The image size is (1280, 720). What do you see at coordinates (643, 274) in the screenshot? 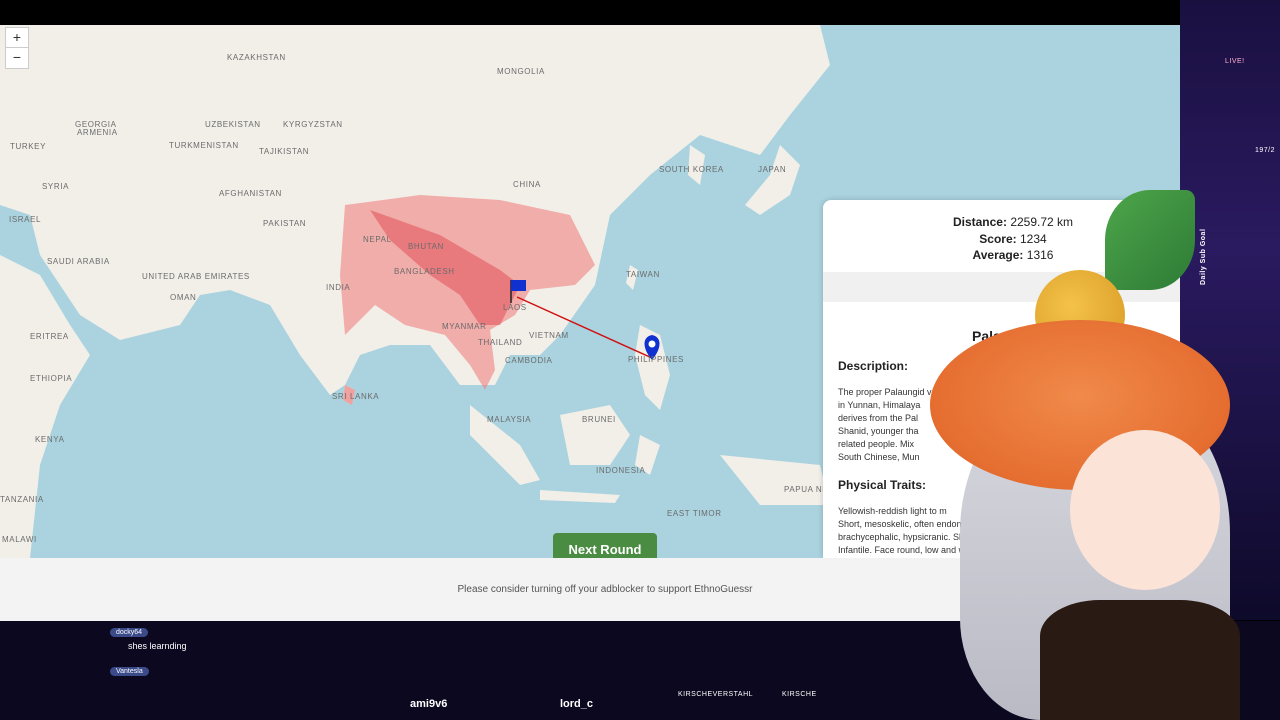
I see `map-country-label: TAIWAN` at bounding box center [643, 274].